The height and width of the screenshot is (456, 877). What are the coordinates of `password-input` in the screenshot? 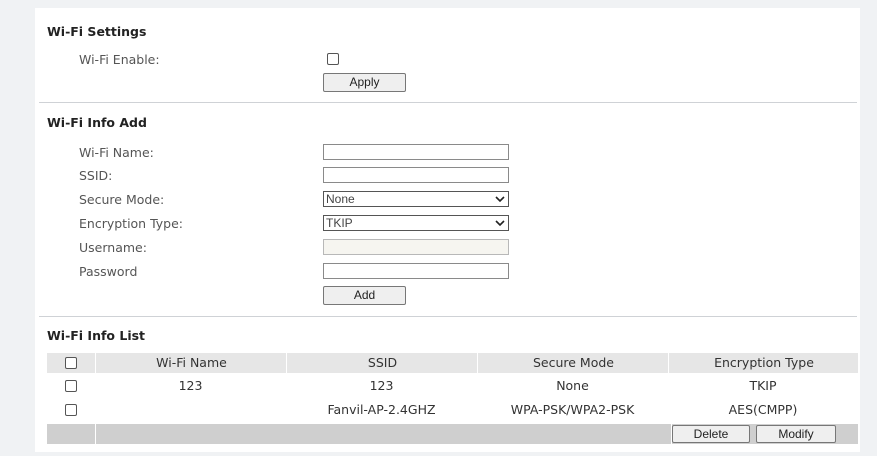 It's located at (416, 271).